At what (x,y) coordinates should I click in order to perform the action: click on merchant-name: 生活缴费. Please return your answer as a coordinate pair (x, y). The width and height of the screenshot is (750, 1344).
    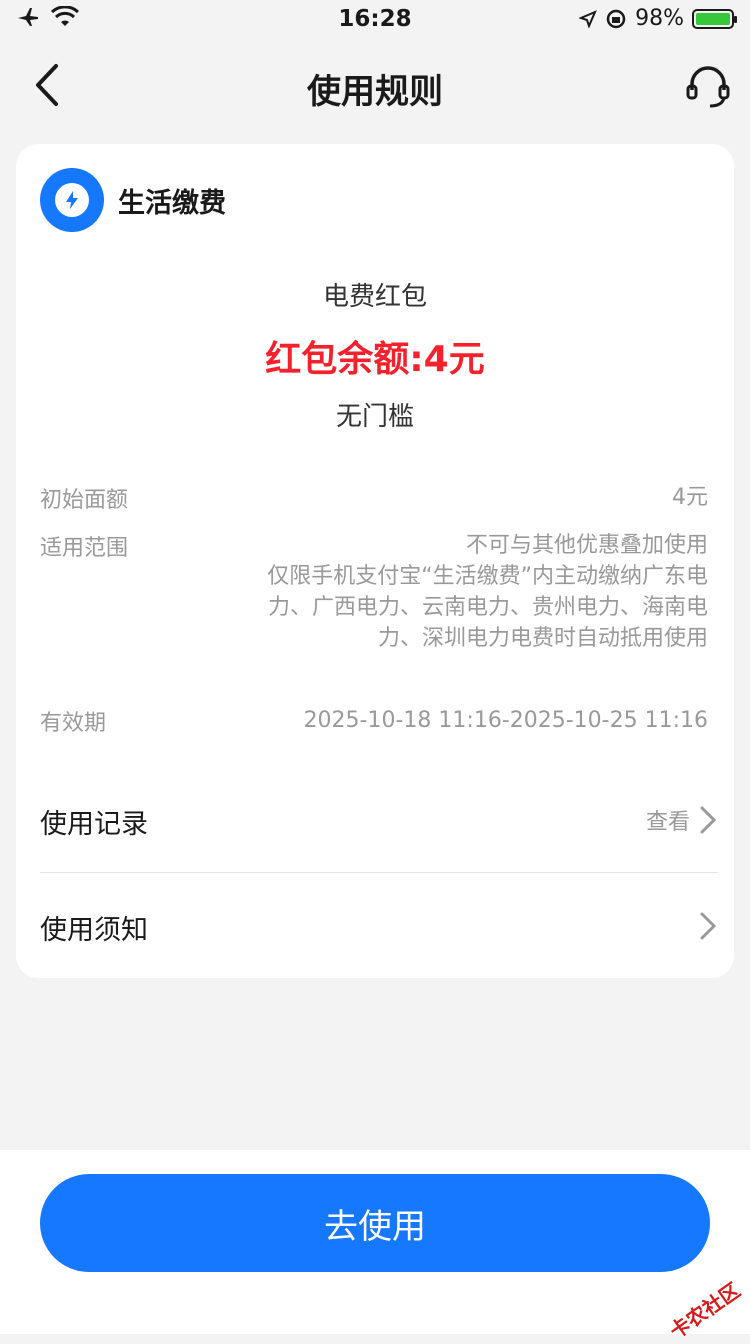
    Looking at the image, I should click on (172, 203).